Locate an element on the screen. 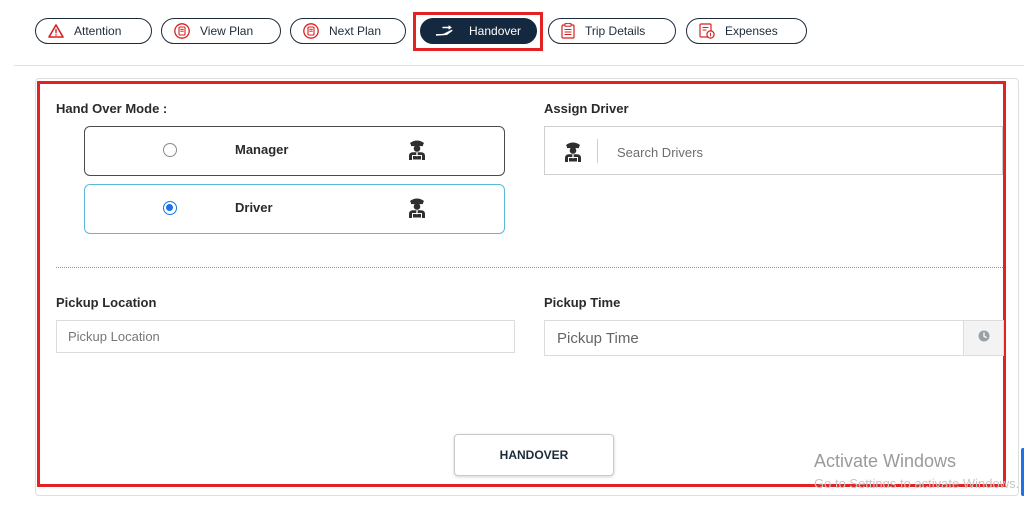 The image size is (1024, 514). handover-mode-label: Hand Over Mode : is located at coordinates (112, 108).